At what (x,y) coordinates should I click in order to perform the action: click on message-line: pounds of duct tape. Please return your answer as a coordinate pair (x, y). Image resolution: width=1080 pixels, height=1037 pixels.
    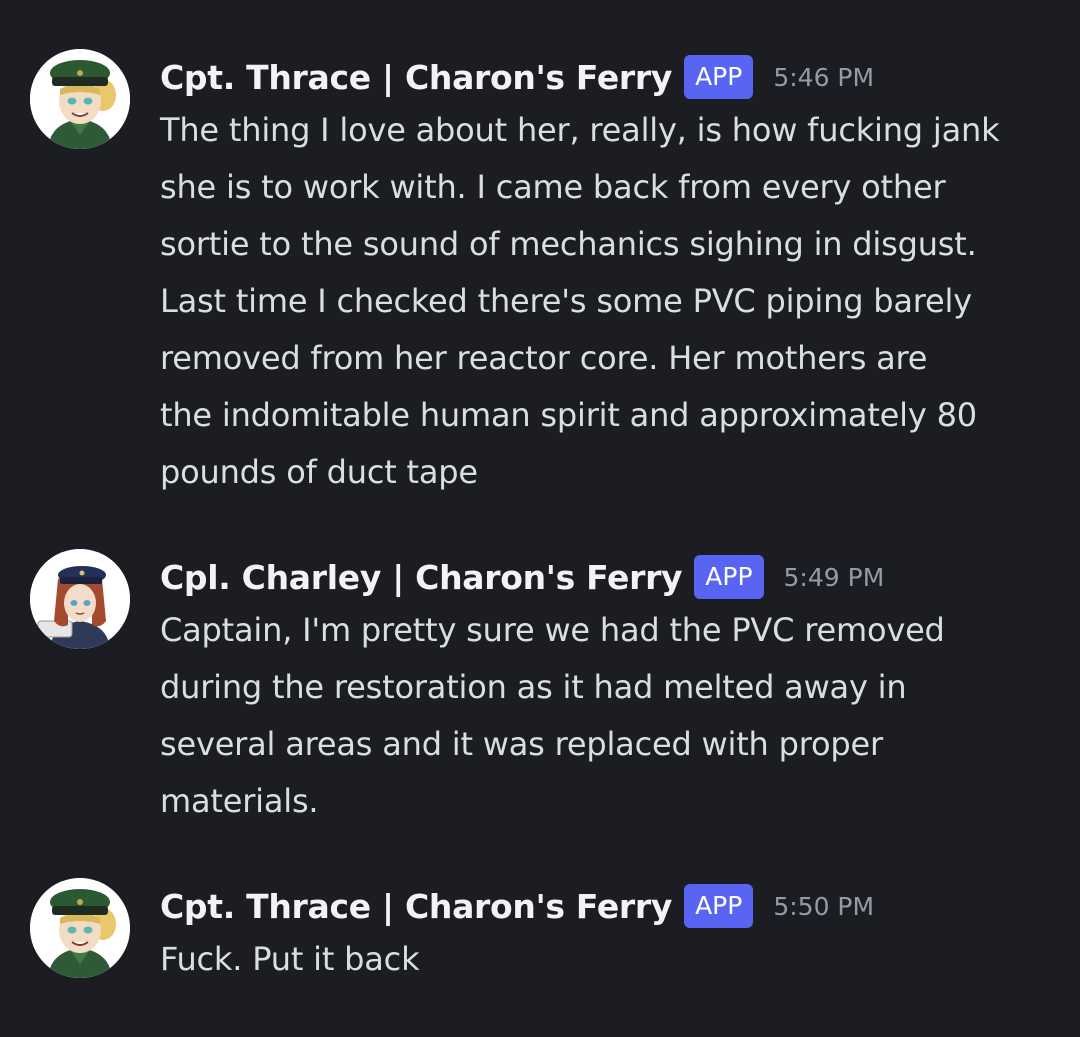
    Looking at the image, I should click on (319, 472).